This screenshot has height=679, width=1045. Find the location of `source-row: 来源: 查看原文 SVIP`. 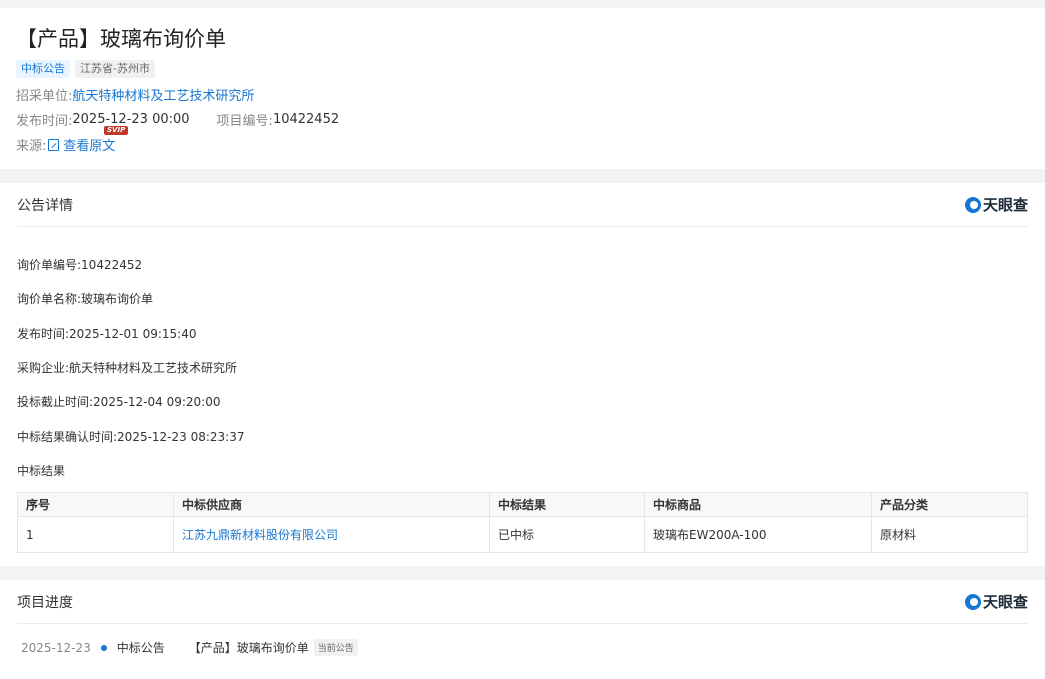

source-row: 来源: 查看原文 SVIP is located at coordinates (72, 140).